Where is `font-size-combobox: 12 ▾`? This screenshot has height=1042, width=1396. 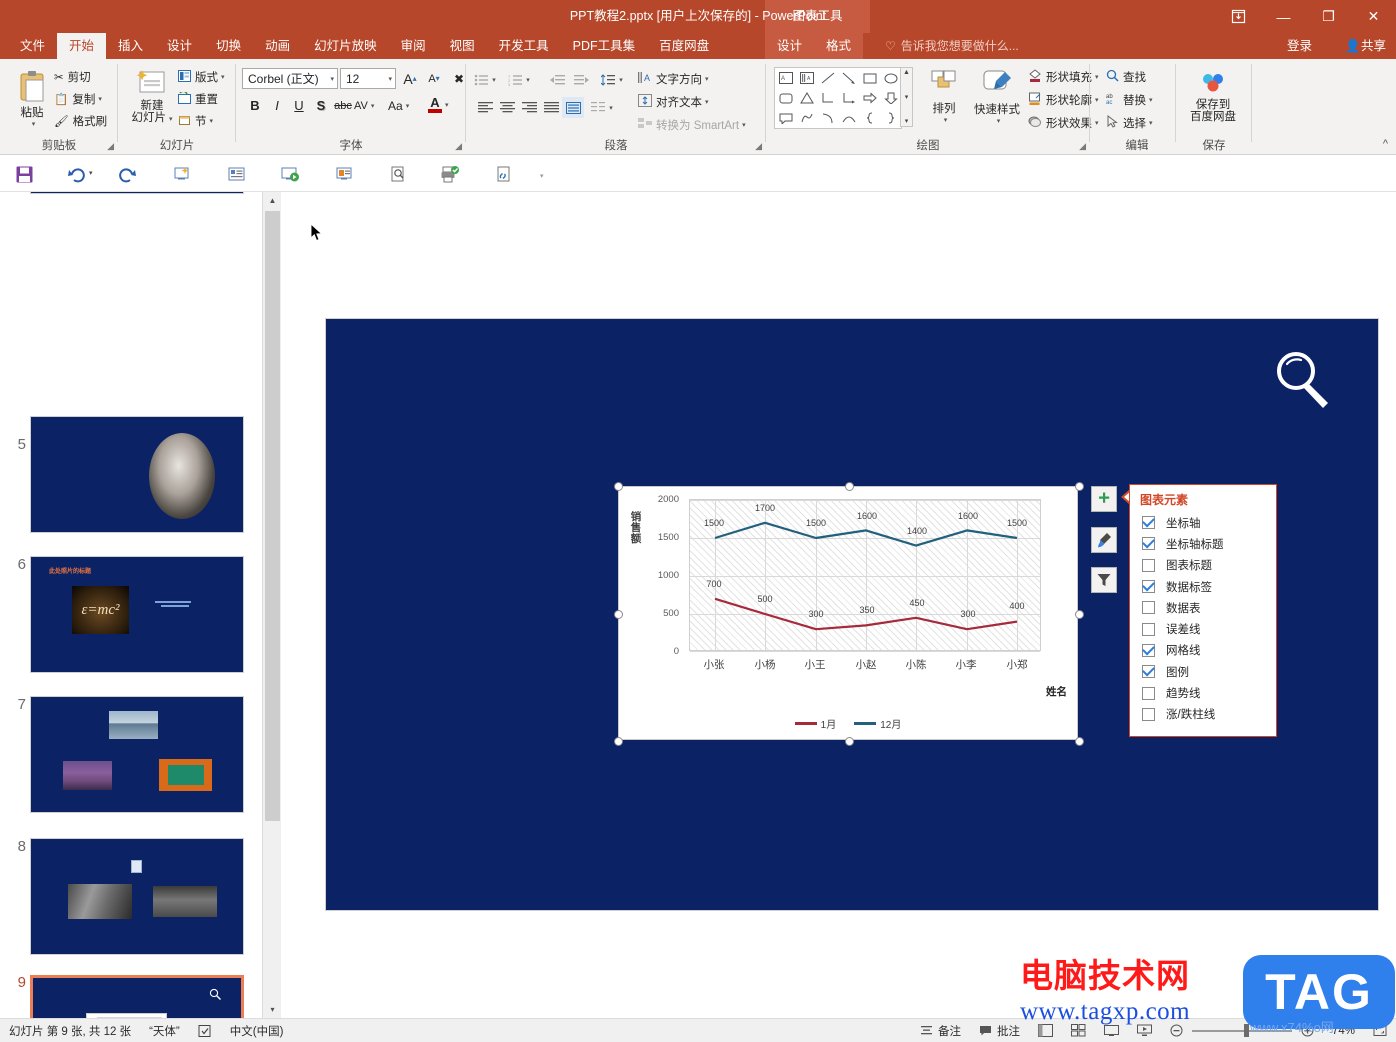
font-size-combobox: 12 ▾ is located at coordinates (368, 78).